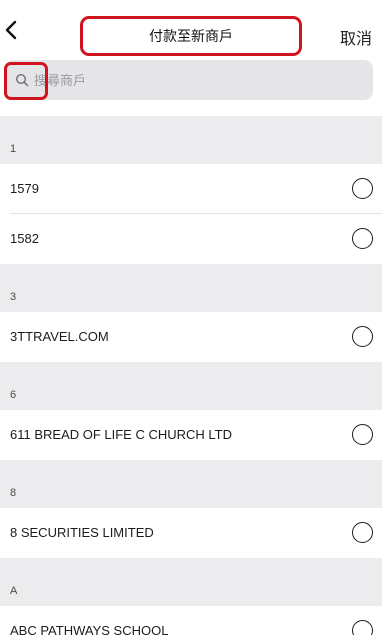 The width and height of the screenshot is (382, 635). I want to click on section-header-label: 6, so click(13, 395).